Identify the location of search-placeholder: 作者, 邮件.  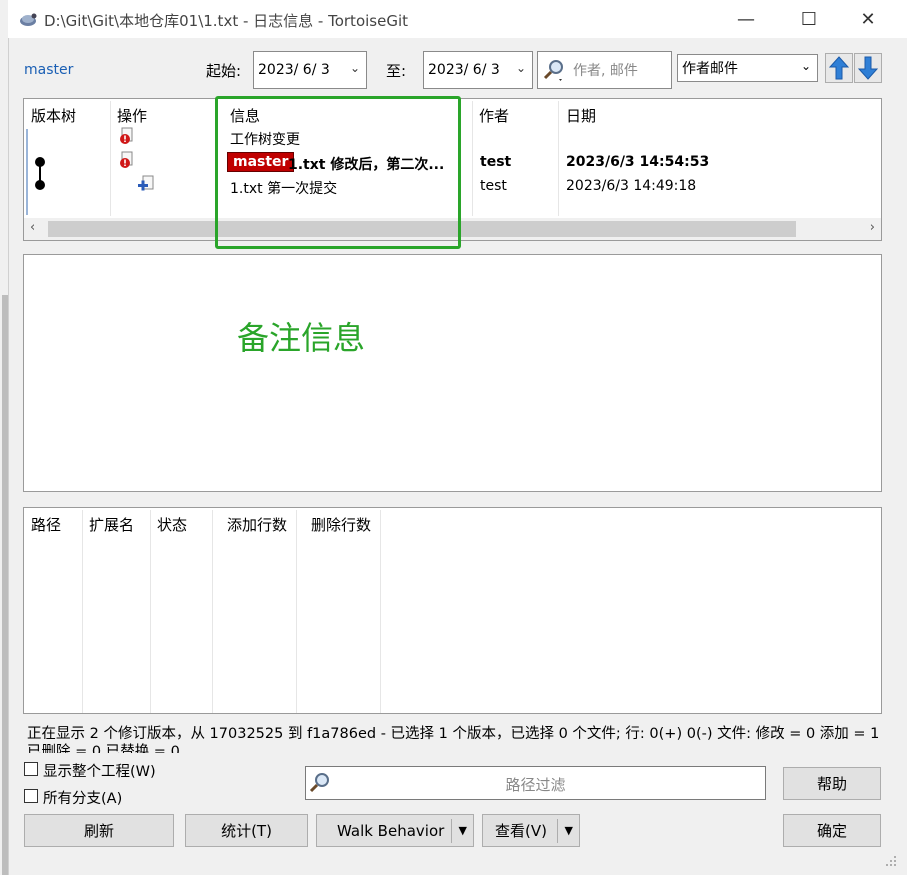
(605, 71).